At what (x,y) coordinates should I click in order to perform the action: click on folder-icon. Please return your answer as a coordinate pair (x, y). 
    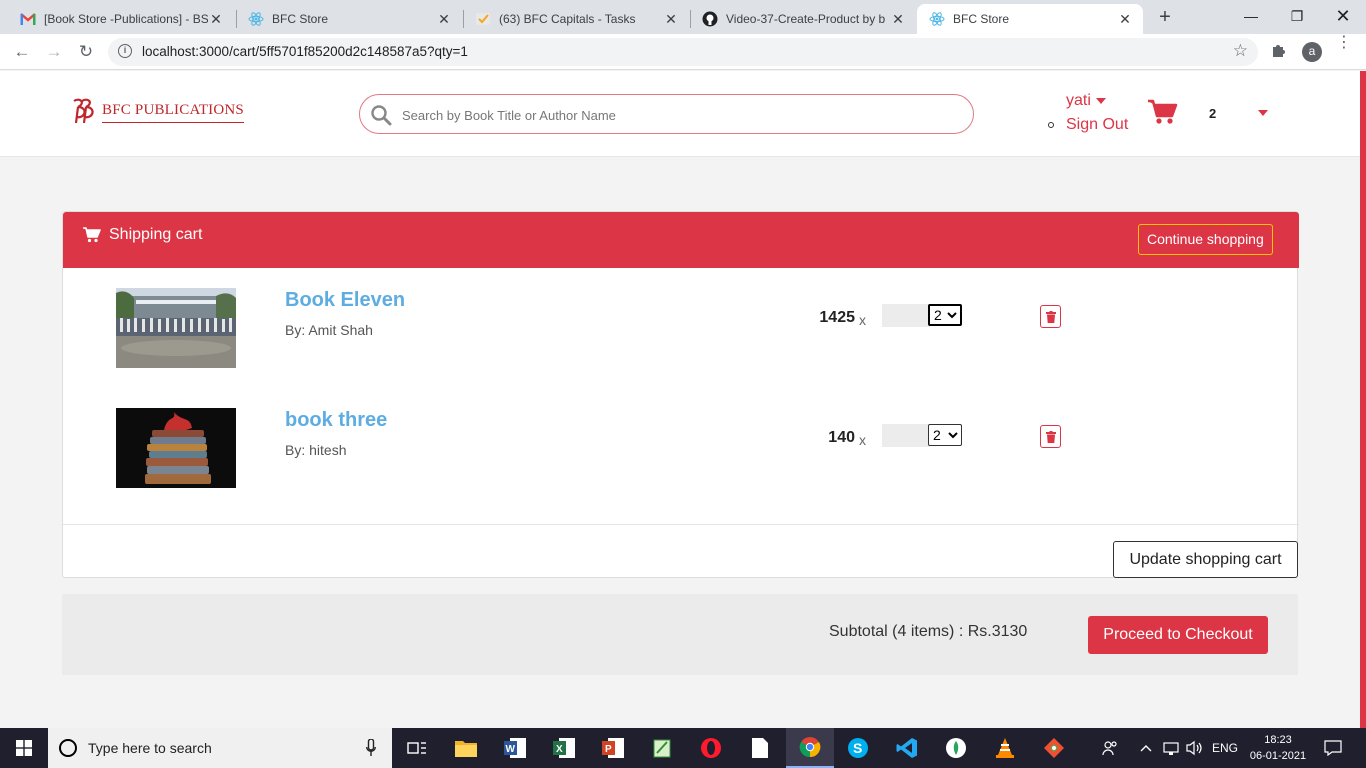
    Looking at the image, I should click on (466, 749).